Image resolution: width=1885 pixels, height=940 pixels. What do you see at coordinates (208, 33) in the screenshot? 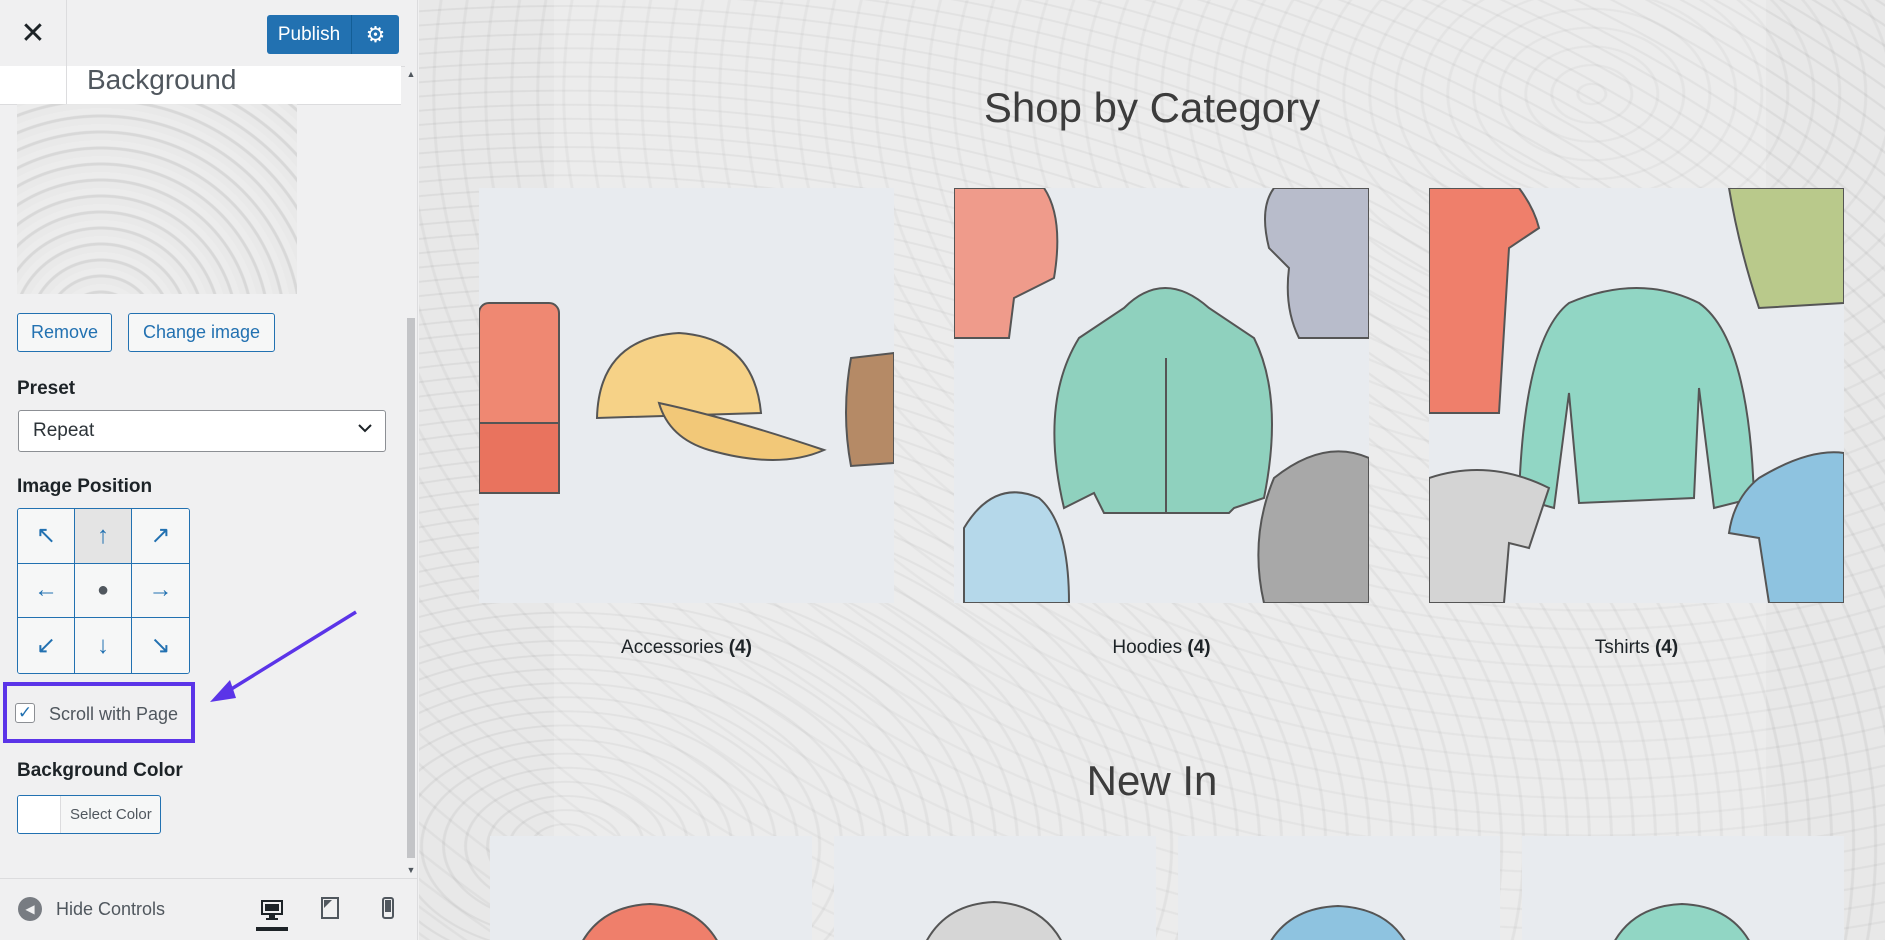
I see `customizer-header: ✕ Publish ⚙` at bounding box center [208, 33].